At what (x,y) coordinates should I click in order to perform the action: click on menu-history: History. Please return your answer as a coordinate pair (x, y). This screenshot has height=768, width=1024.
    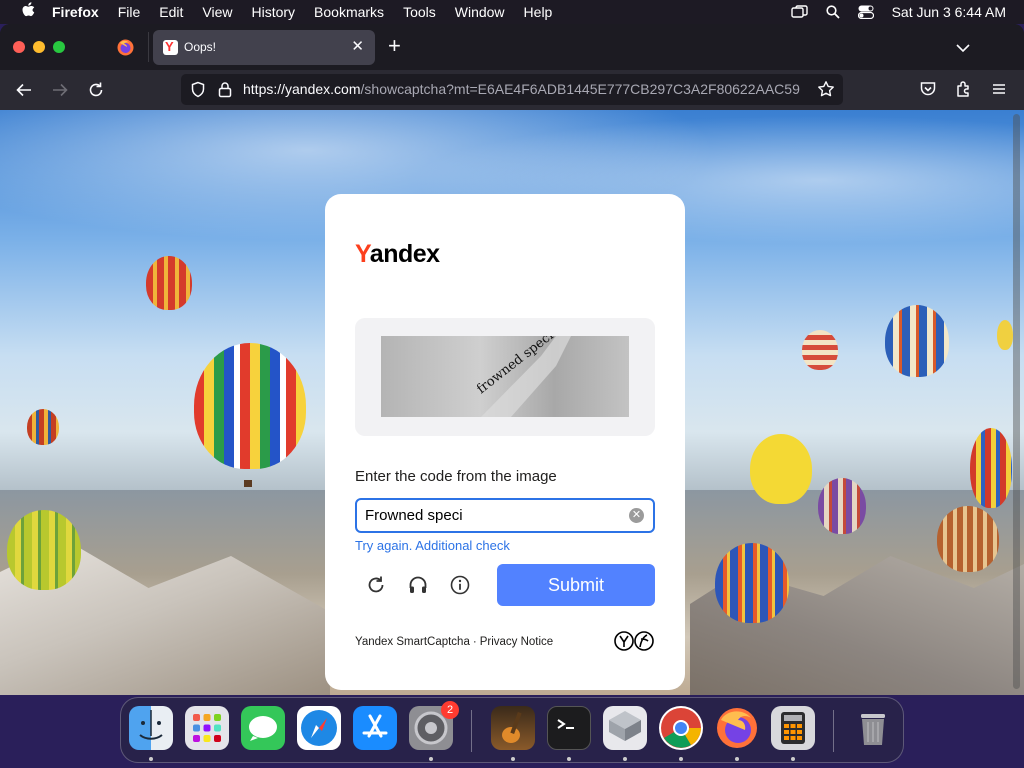
    Looking at the image, I should click on (273, 12).